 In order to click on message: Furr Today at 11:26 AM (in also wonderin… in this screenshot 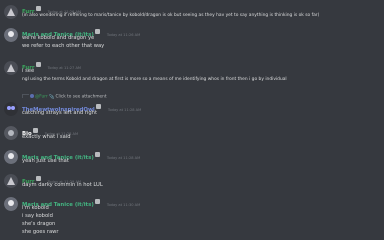, I will do `click(192, 12)`.